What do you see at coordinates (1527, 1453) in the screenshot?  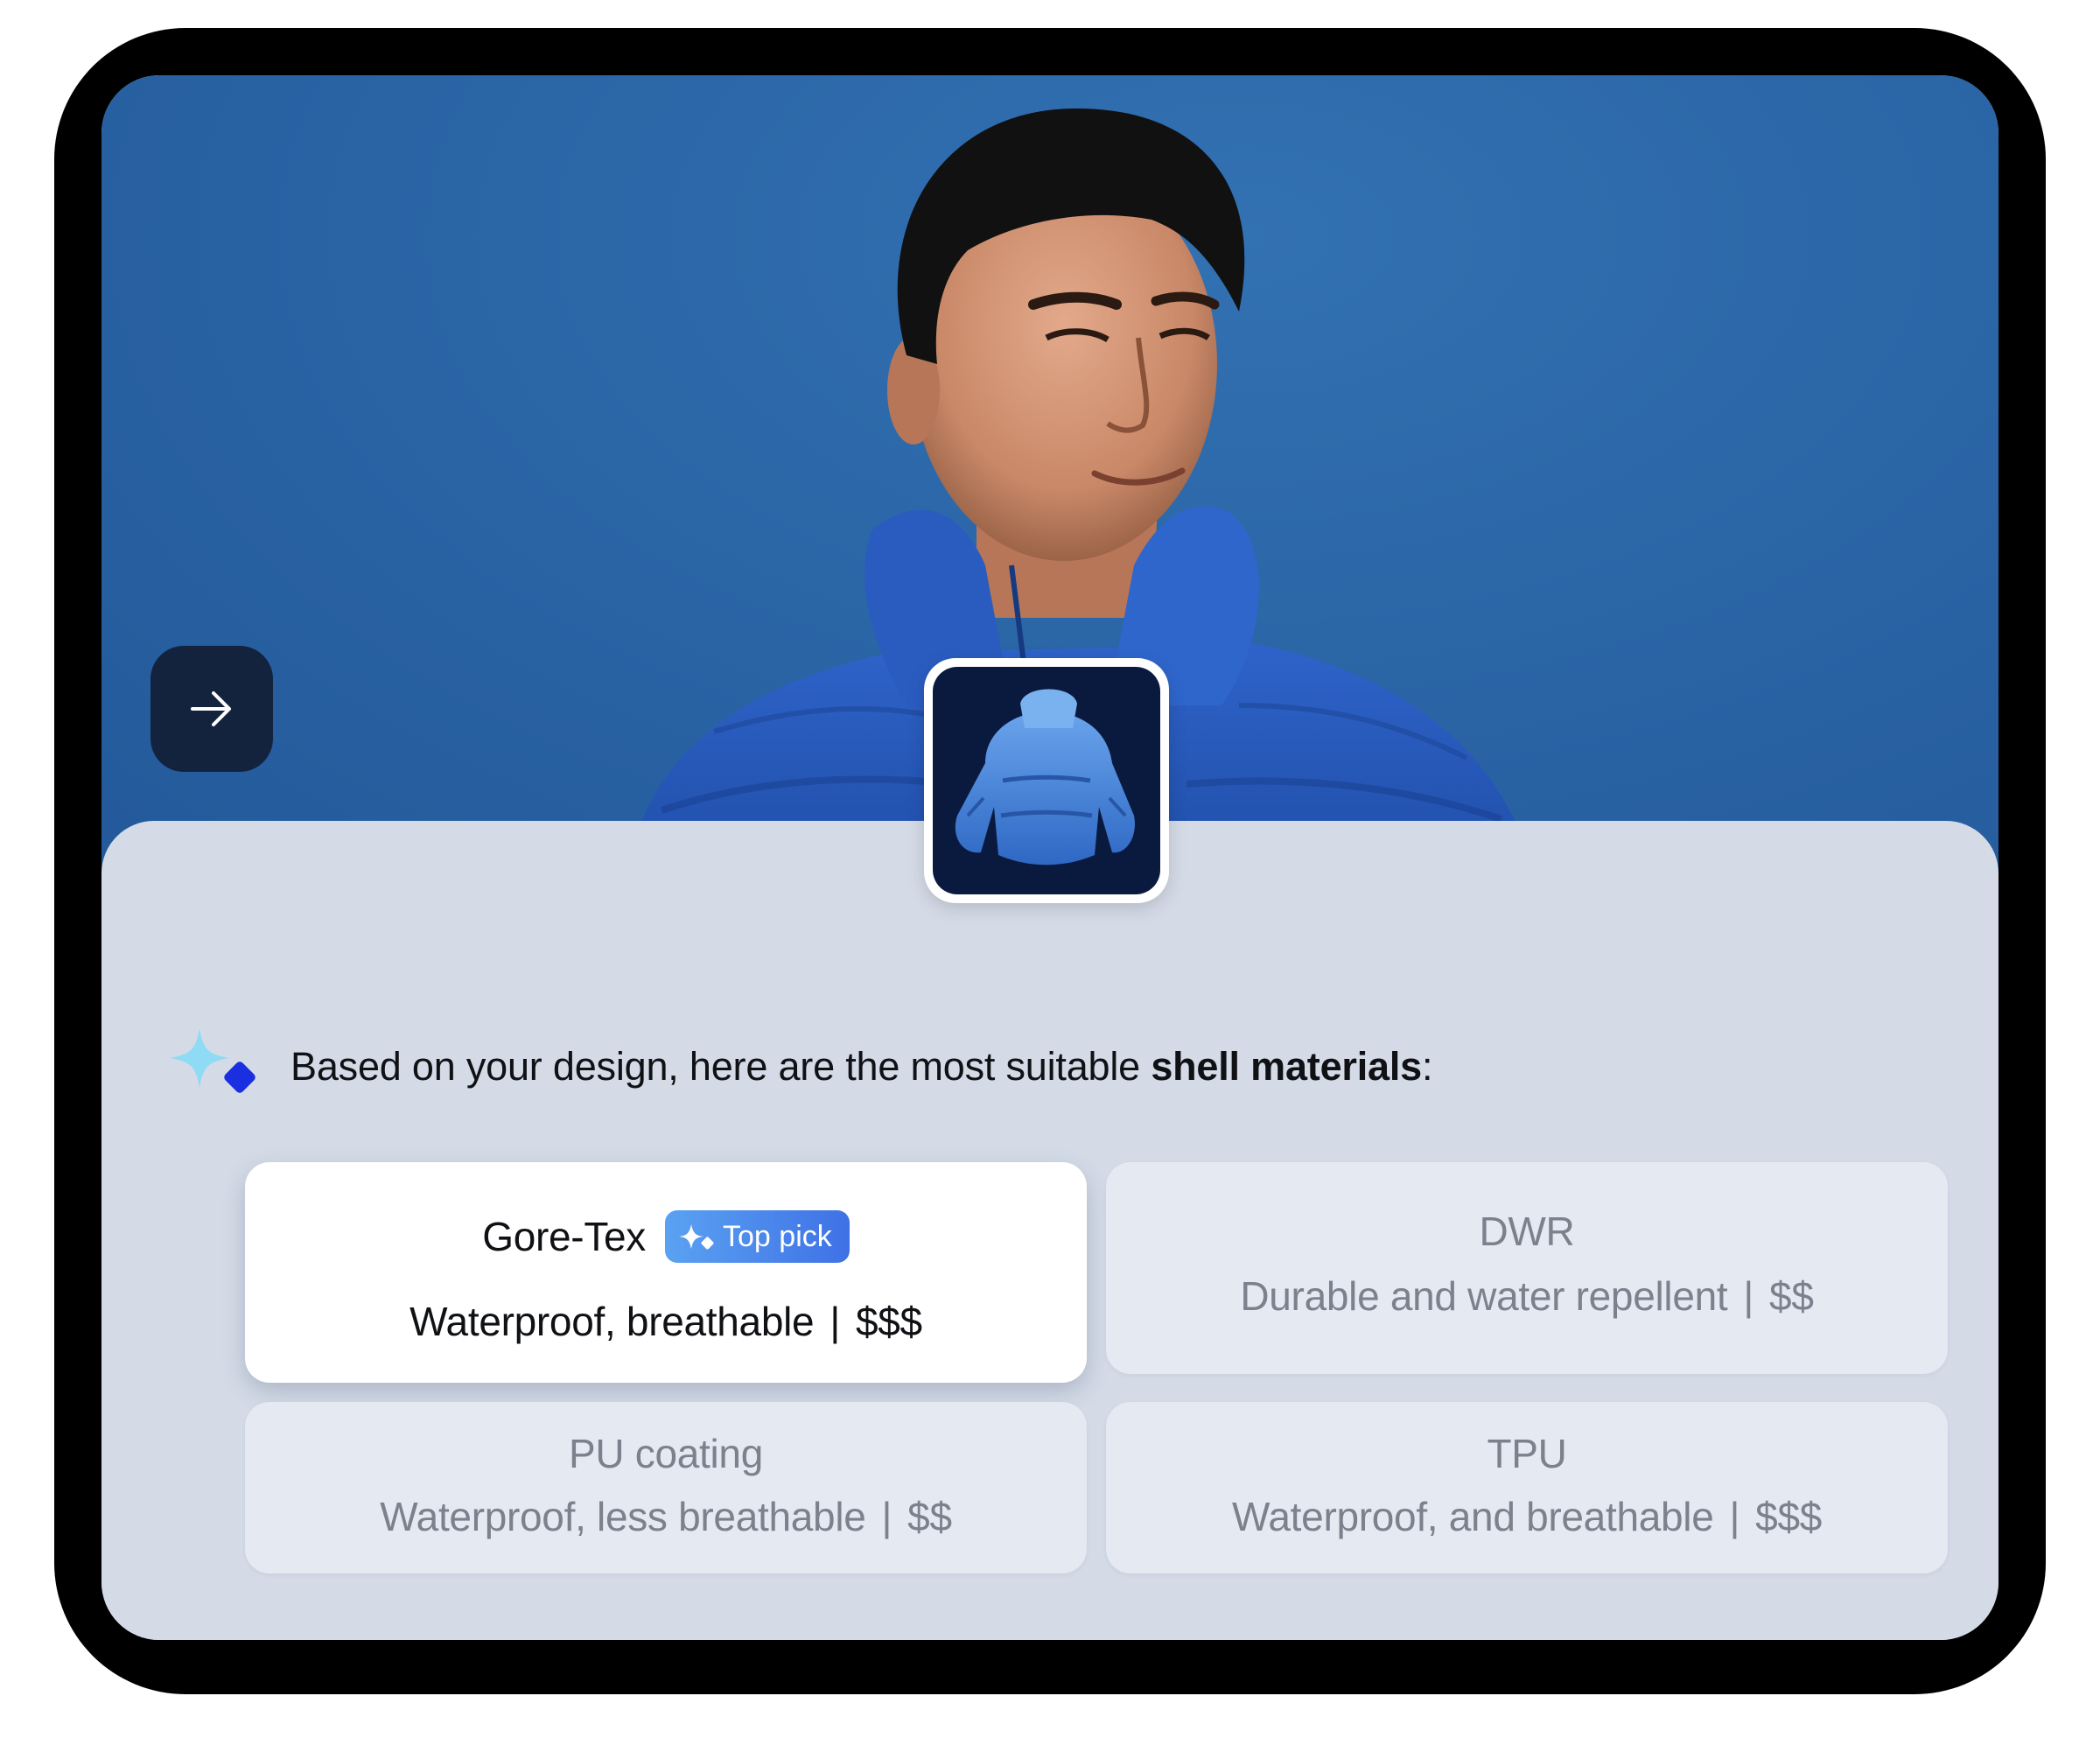 I see `option-name: TPU` at bounding box center [1527, 1453].